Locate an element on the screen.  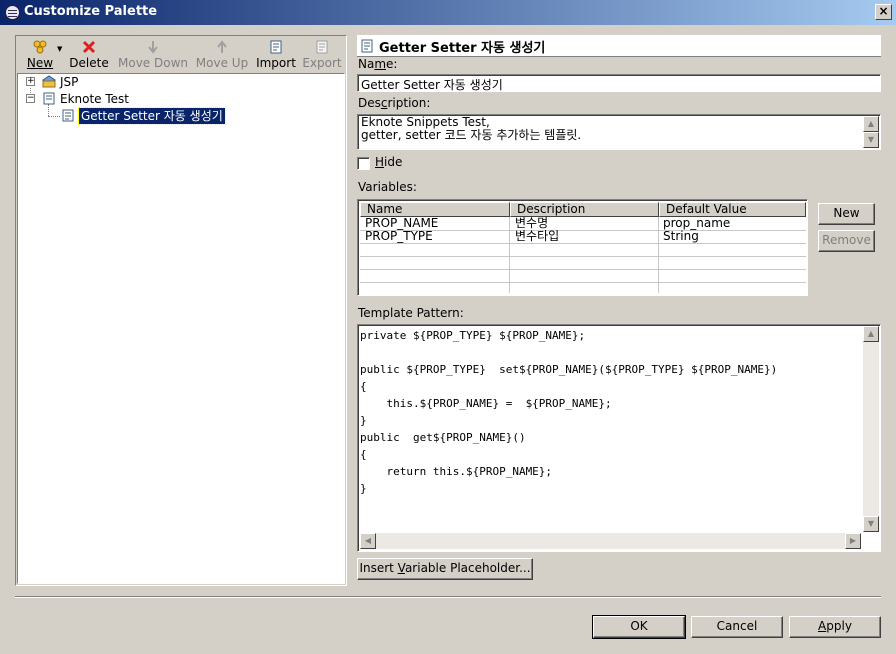
hide-label: Hide is located at coordinates (389, 162).